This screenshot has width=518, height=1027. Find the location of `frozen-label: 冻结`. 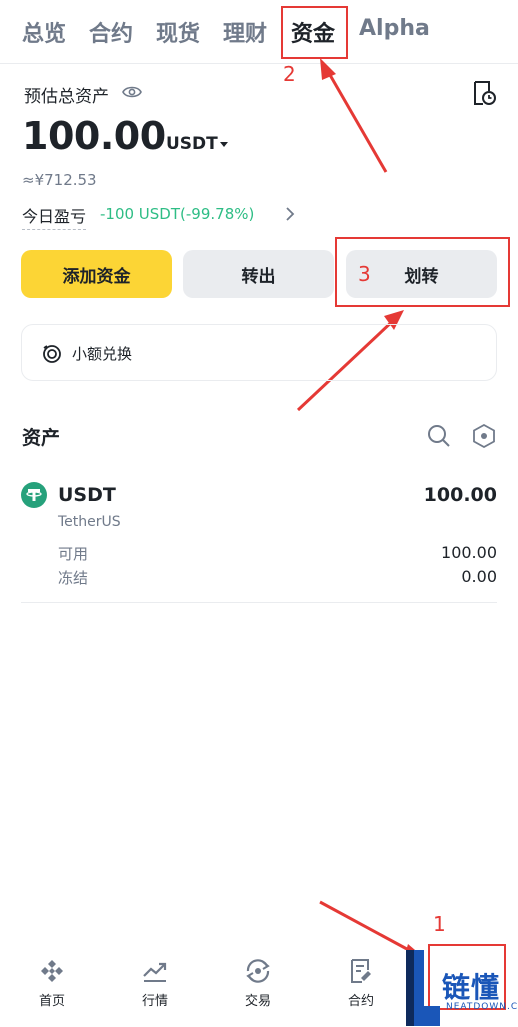

frozen-label: 冻结 is located at coordinates (73, 578).